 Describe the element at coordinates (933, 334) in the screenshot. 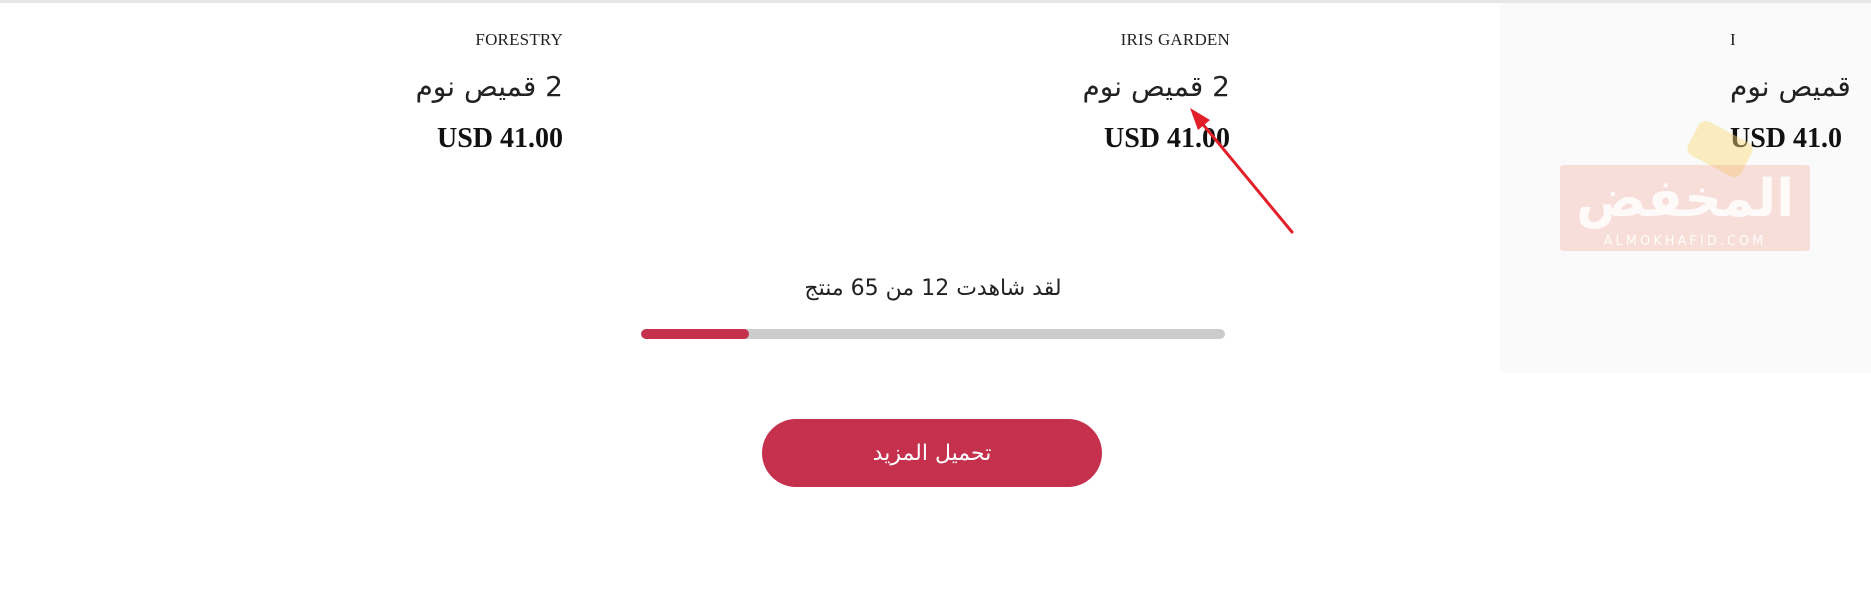

I see `viewed-progress-bar` at that location.